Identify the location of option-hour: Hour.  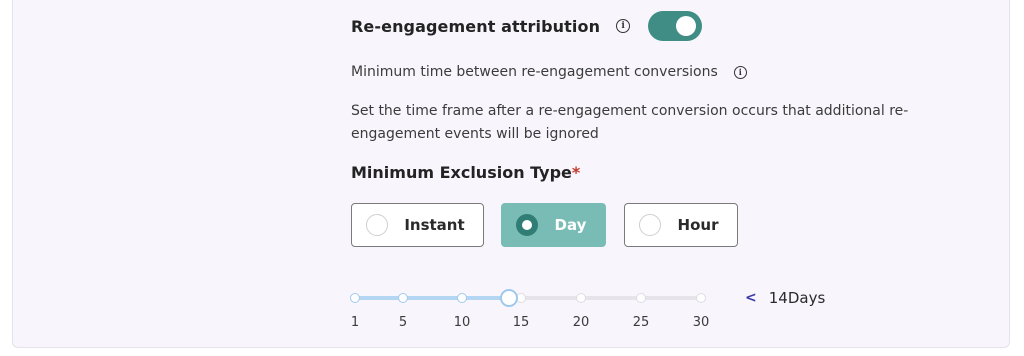
(681, 225).